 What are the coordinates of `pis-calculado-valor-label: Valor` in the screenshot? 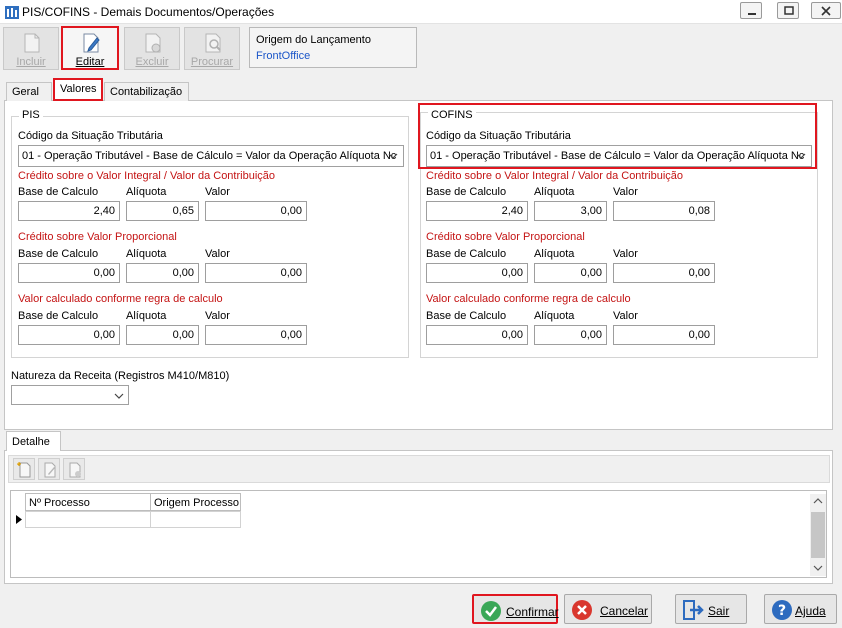 It's located at (217, 316).